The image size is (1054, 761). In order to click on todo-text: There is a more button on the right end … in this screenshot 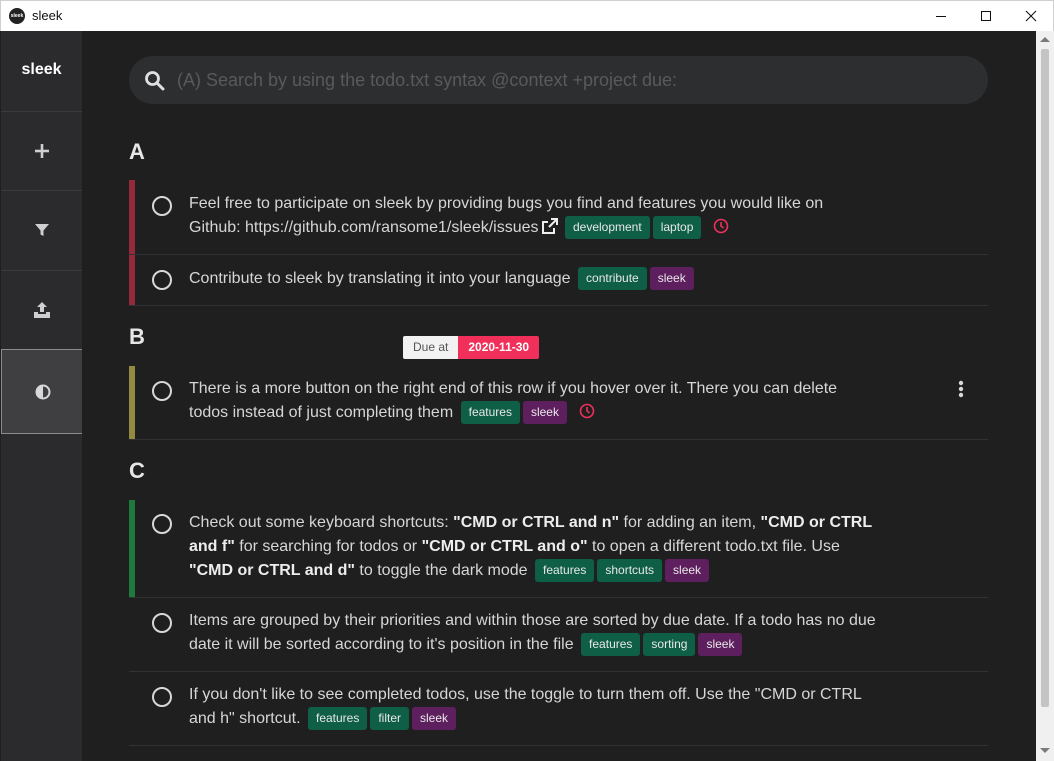, I will do `click(534, 401)`.